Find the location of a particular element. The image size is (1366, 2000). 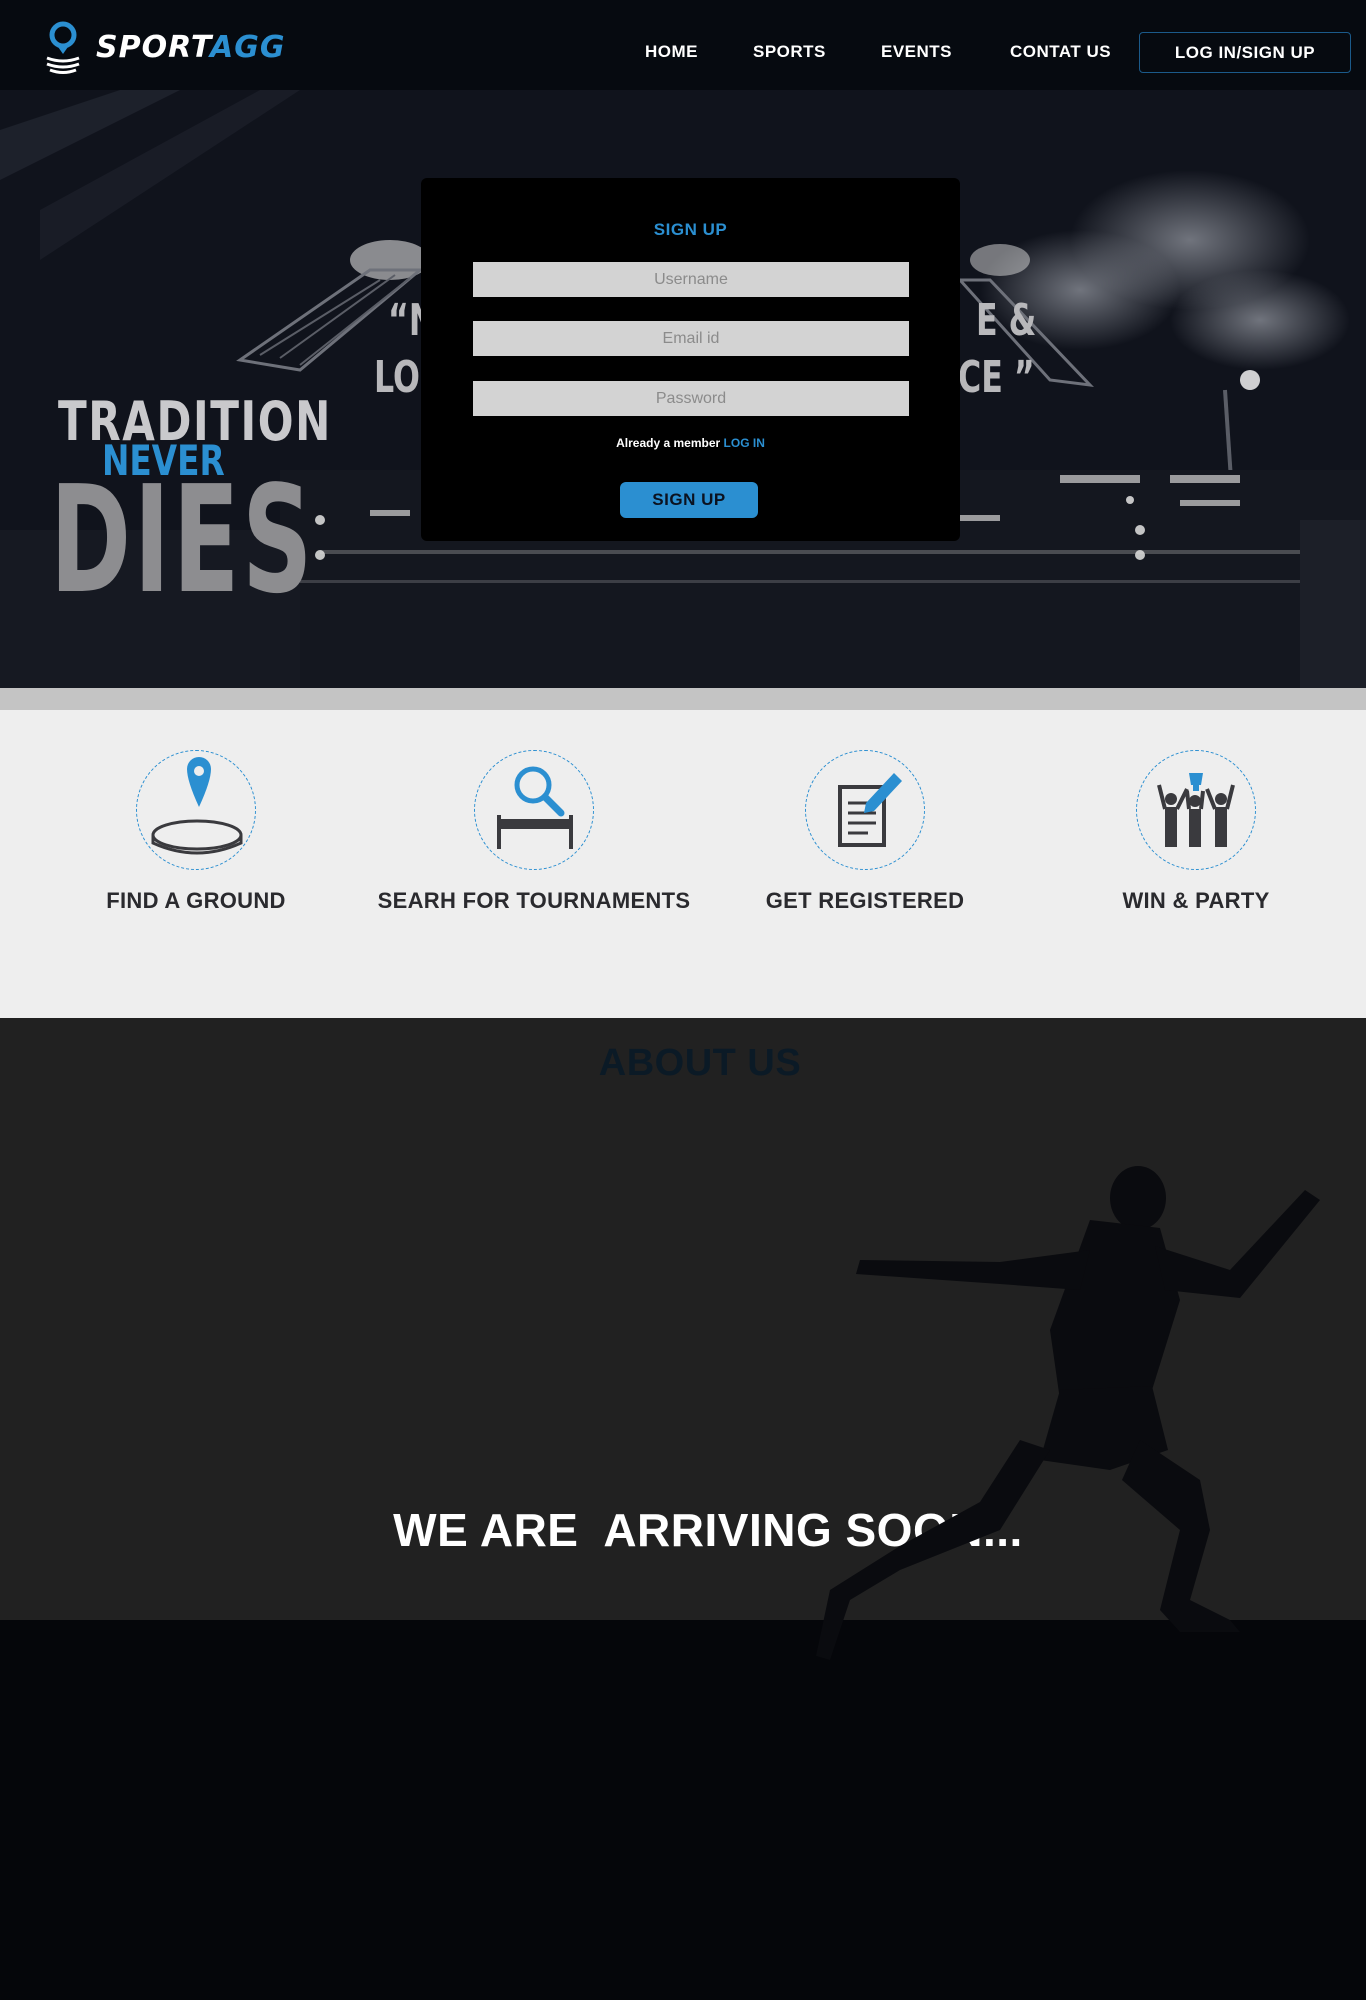

hero-quote-line1-end: E & is located at coordinates (1006, 320).